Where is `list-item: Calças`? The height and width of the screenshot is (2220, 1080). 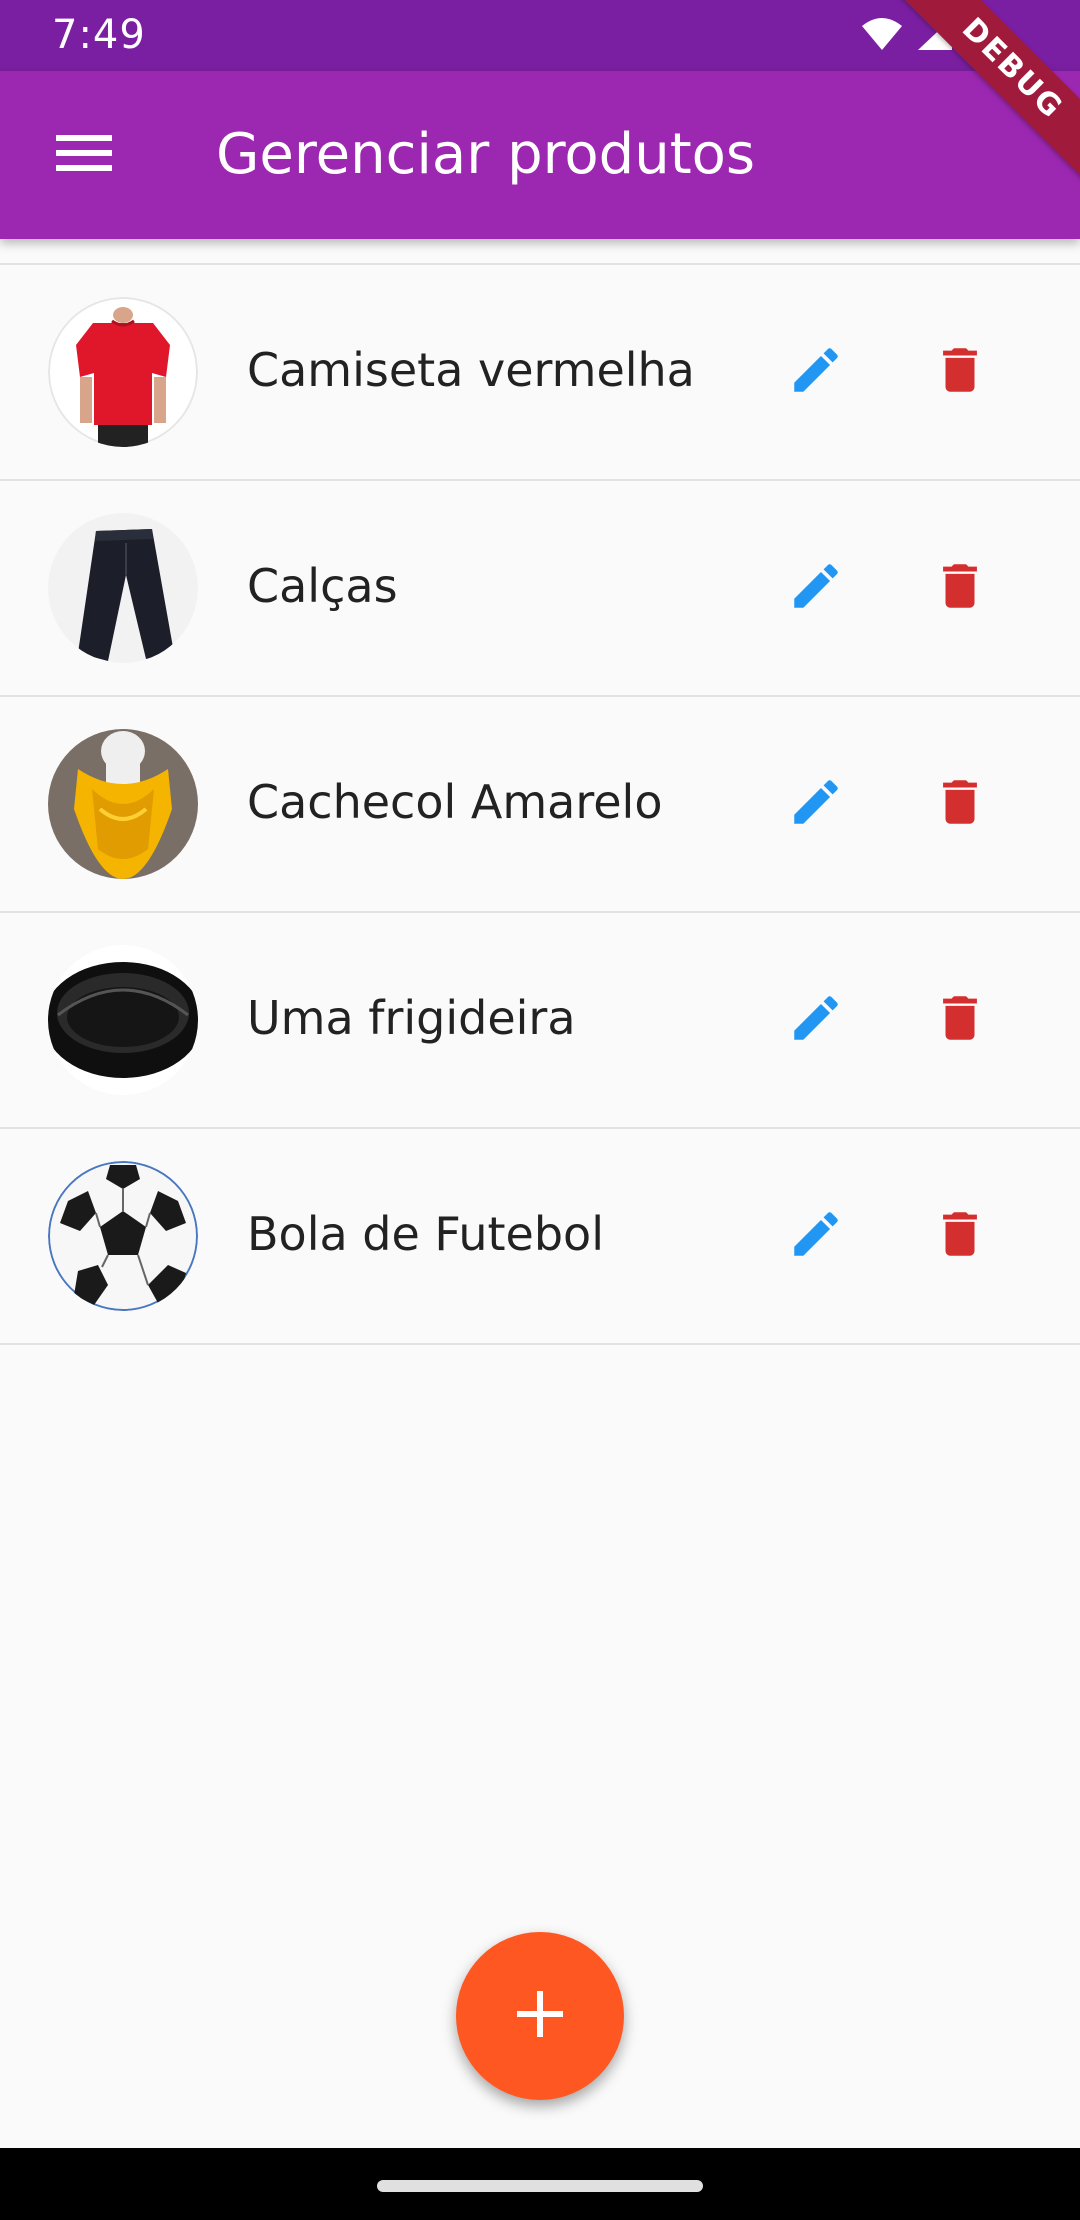 list-item: Calças is located at coordinates (540, 589).